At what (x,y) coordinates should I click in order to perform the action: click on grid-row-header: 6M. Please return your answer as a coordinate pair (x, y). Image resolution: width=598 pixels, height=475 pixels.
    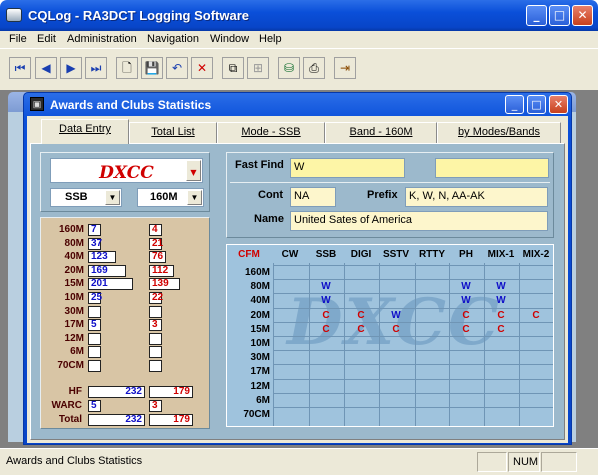
    Looking at the image, I should click on (263, 400).